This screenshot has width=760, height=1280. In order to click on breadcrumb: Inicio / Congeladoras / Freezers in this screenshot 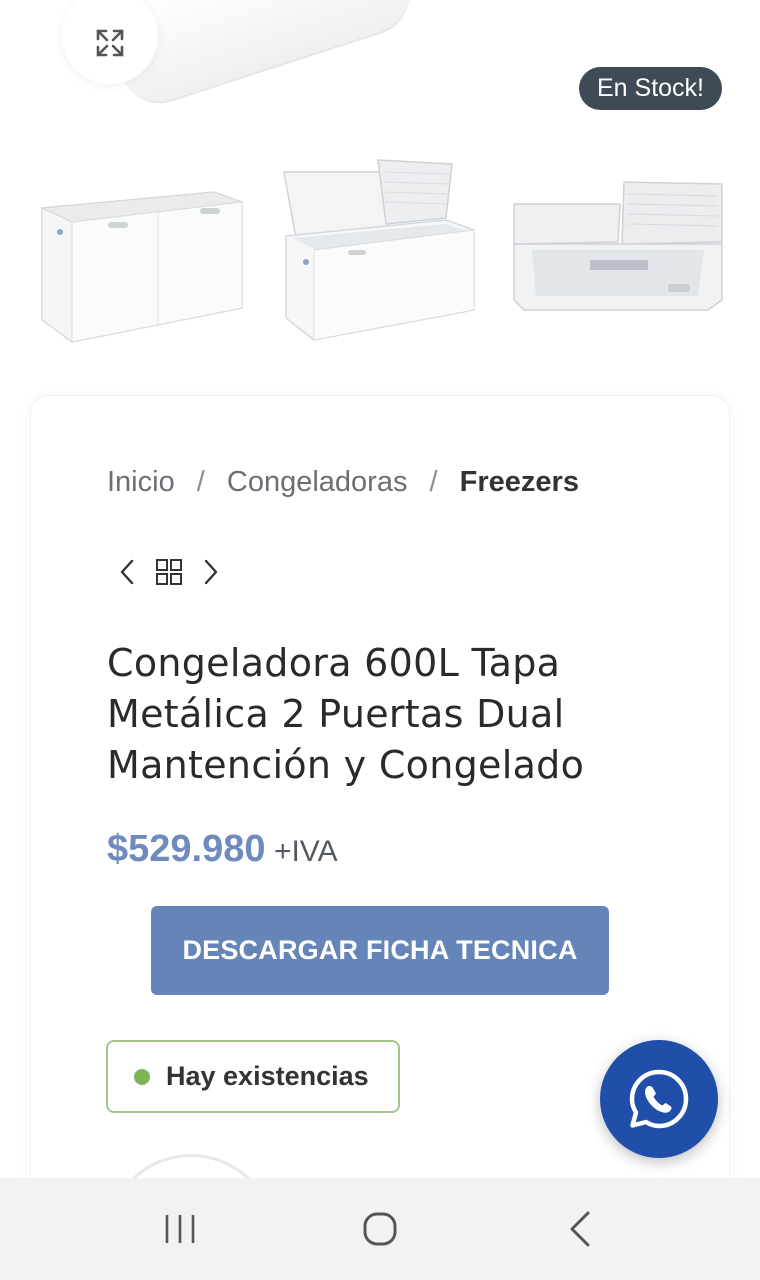, I will do `click(343, 482)`.